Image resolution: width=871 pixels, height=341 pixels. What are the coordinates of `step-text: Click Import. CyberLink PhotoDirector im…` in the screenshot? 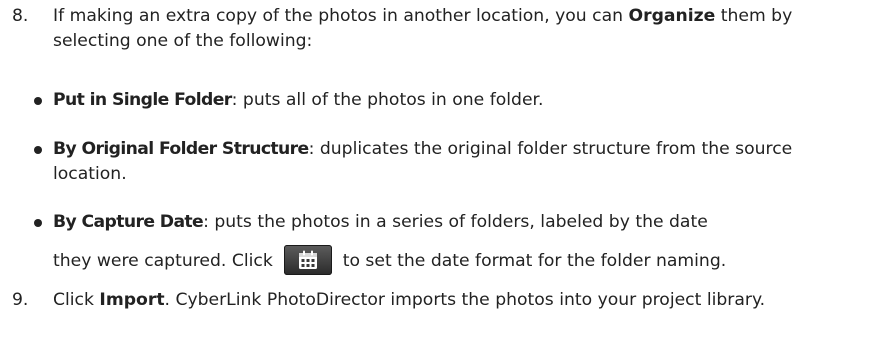 It's located at (409, 300).